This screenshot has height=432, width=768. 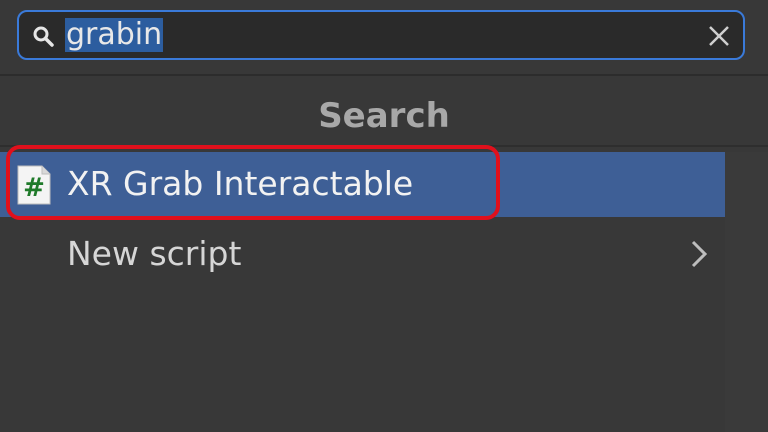 I want to click on results-header: Search, so click(x=384, y=116).